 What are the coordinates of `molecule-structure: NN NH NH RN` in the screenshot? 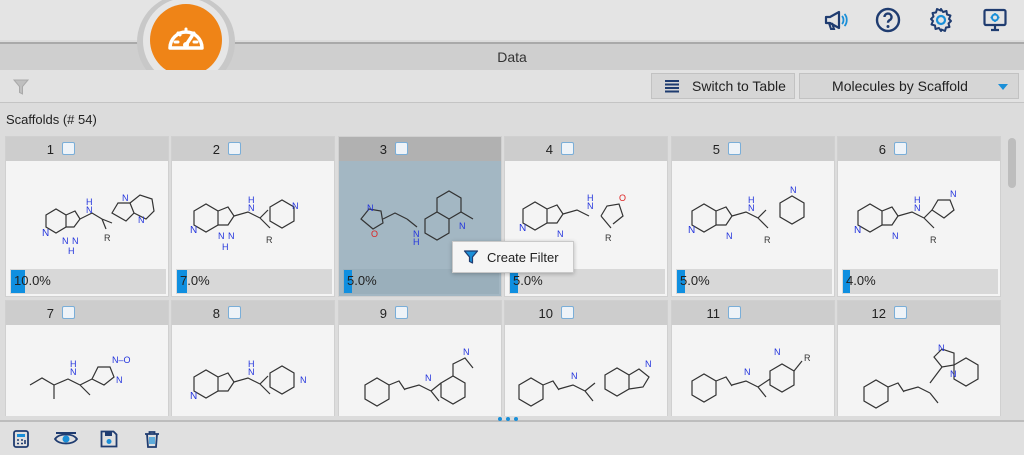 It's located at (244, 223).